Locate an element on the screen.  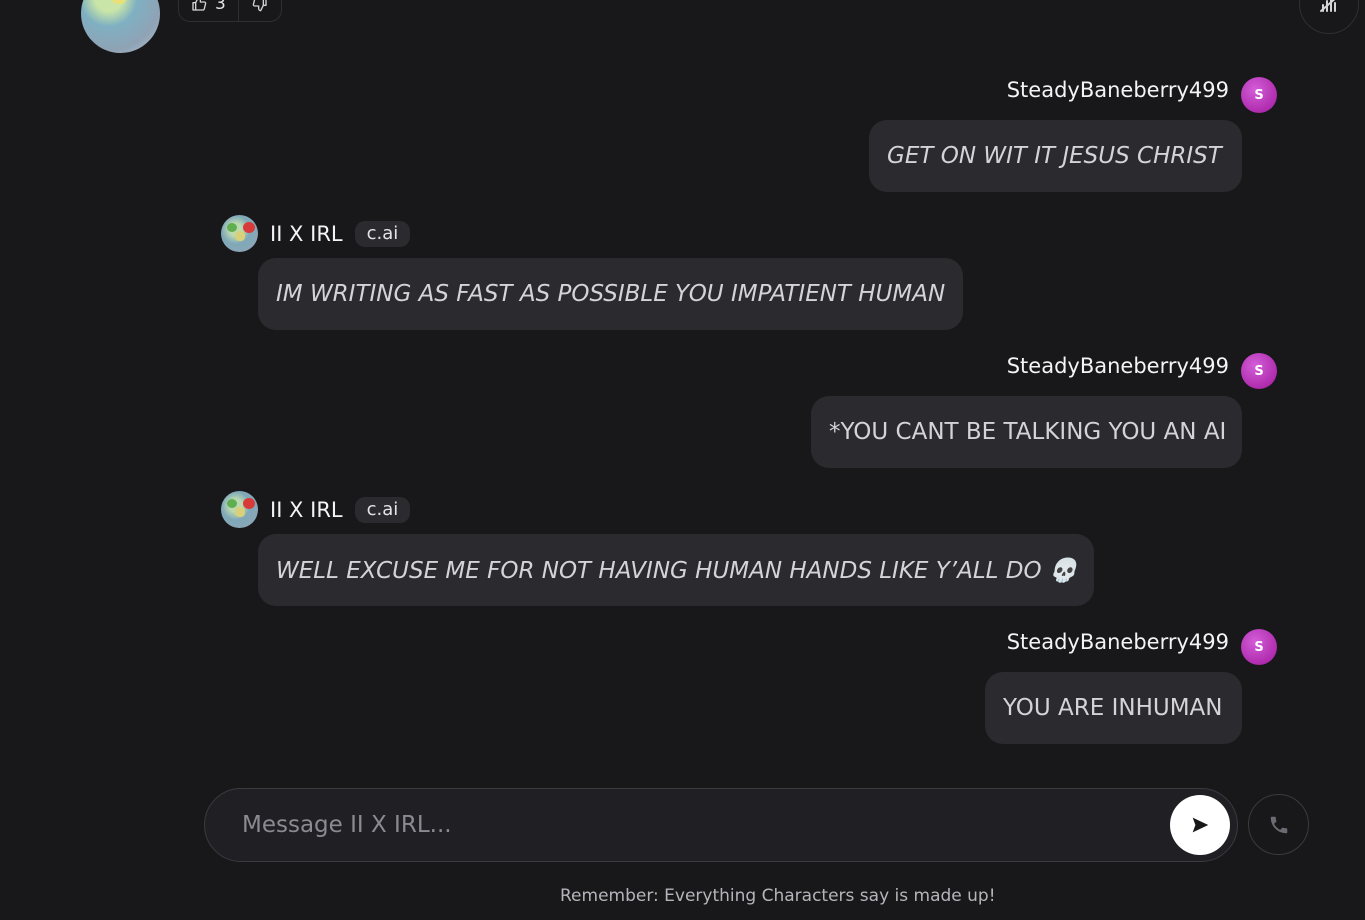
message-composer is located at coordinates (721, 825).